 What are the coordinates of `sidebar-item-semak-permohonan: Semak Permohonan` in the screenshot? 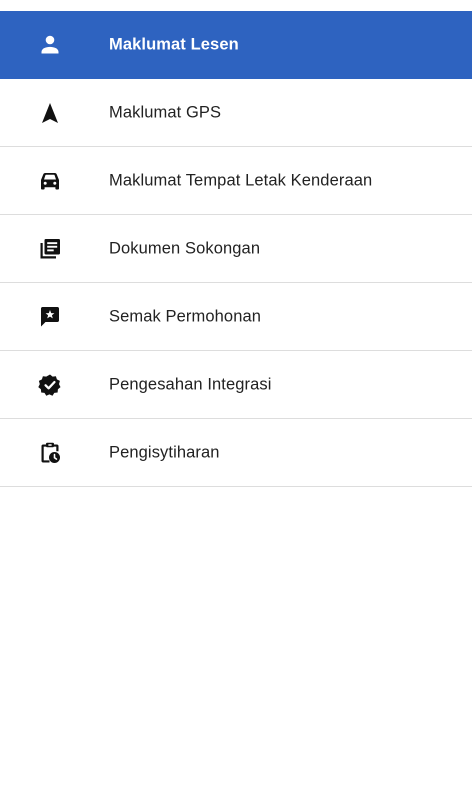 It's located at (236, 317).